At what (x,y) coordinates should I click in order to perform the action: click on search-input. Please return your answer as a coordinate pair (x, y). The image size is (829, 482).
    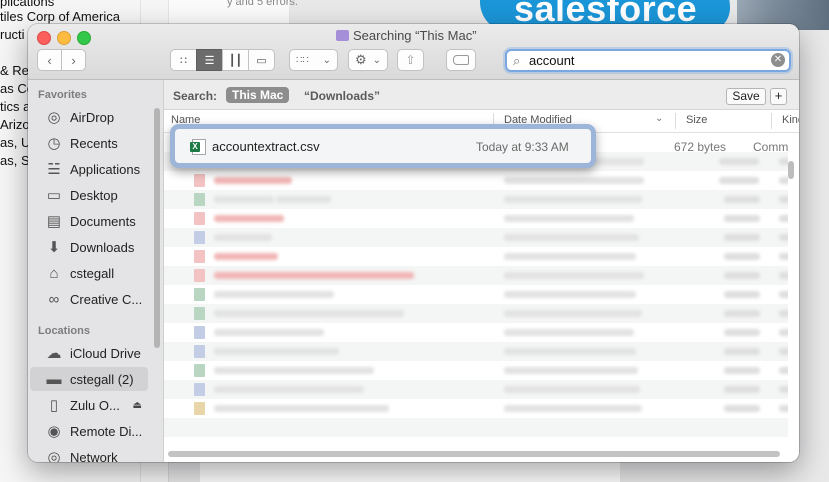
    Looking at the image, I should click on (649, 60).